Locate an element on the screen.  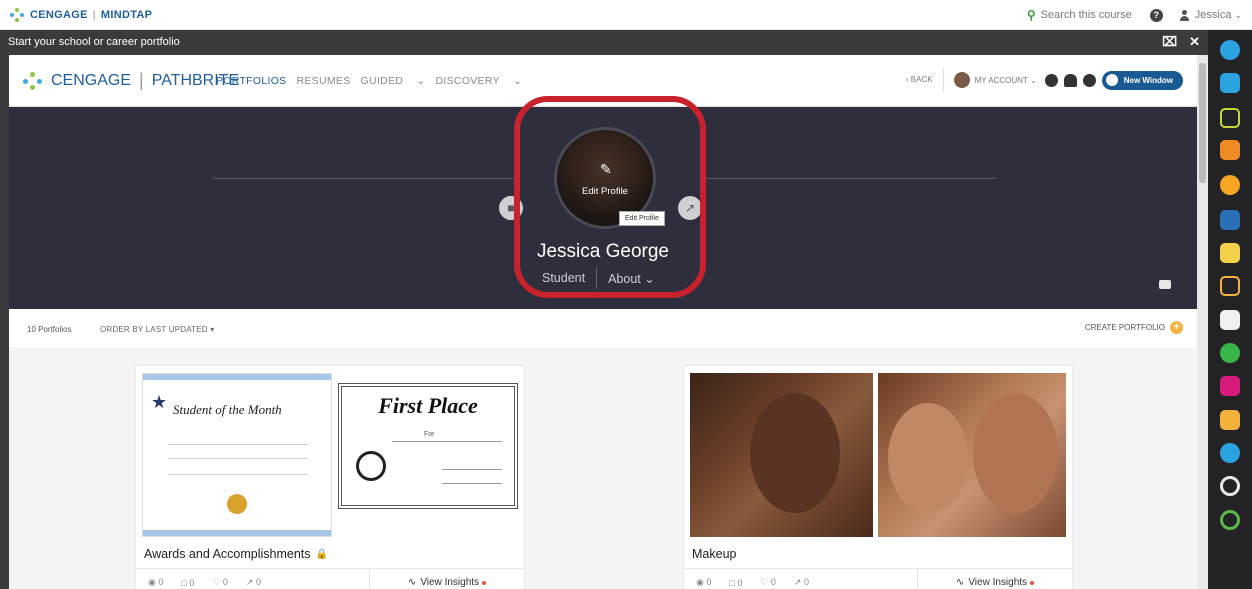
expand-icon: ⌧ is located at coordinates (1169, 42).